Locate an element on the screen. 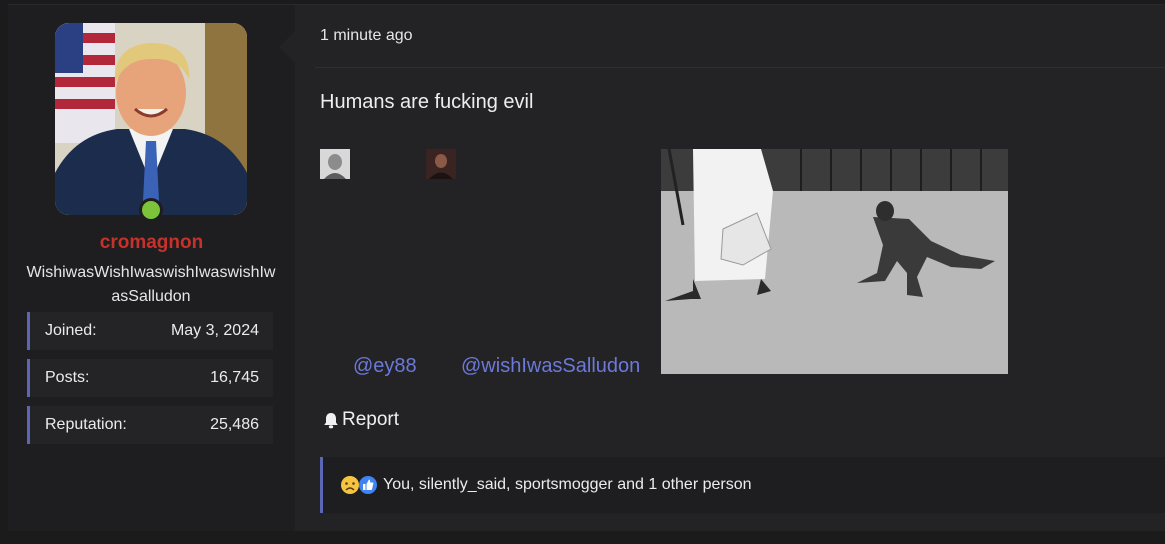 The height and width of the screenshot is (544, 1165). stat-posts: Posts: 16,745 is located at coordinates (150, 378).